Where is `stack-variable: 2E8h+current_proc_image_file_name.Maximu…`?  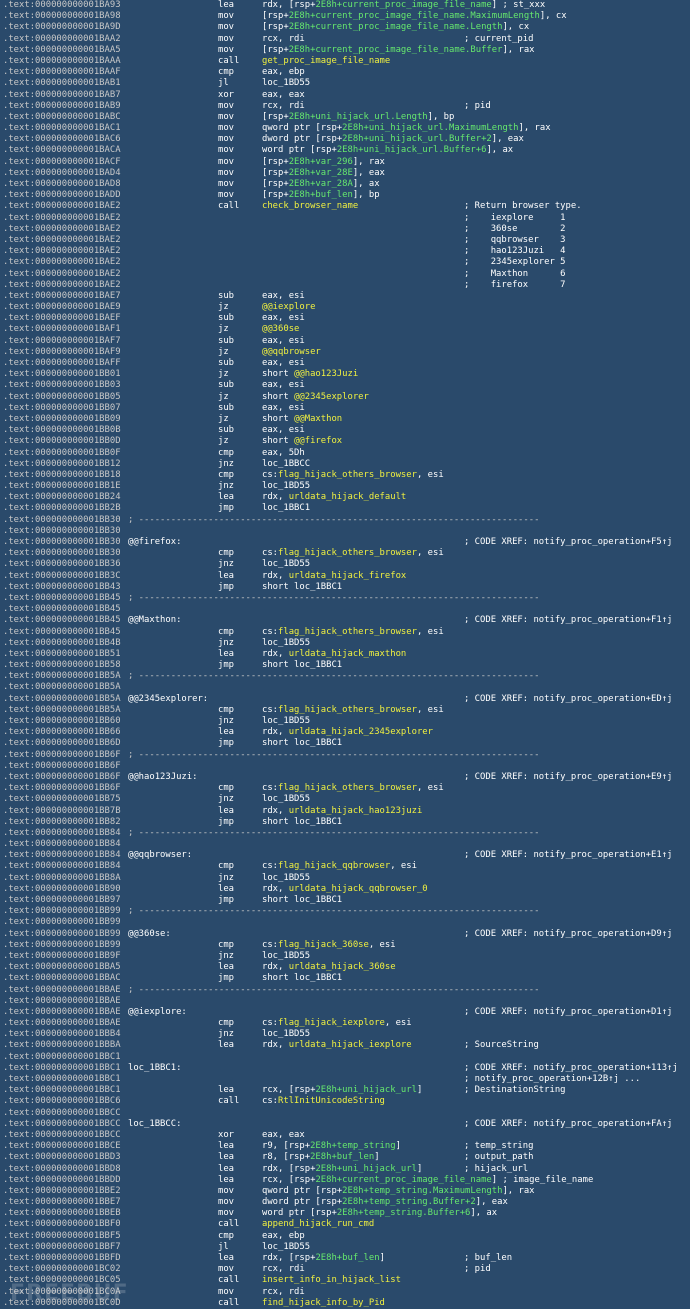 stack-variable: 2E8h+current_proc_image_file_name.Maximu… is located at coordinates (414, 16).